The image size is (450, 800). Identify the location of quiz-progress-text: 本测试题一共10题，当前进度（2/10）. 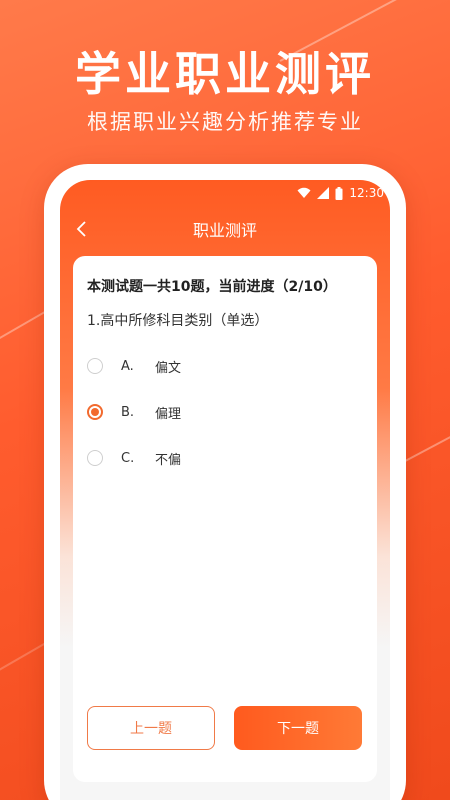
(212, 287).